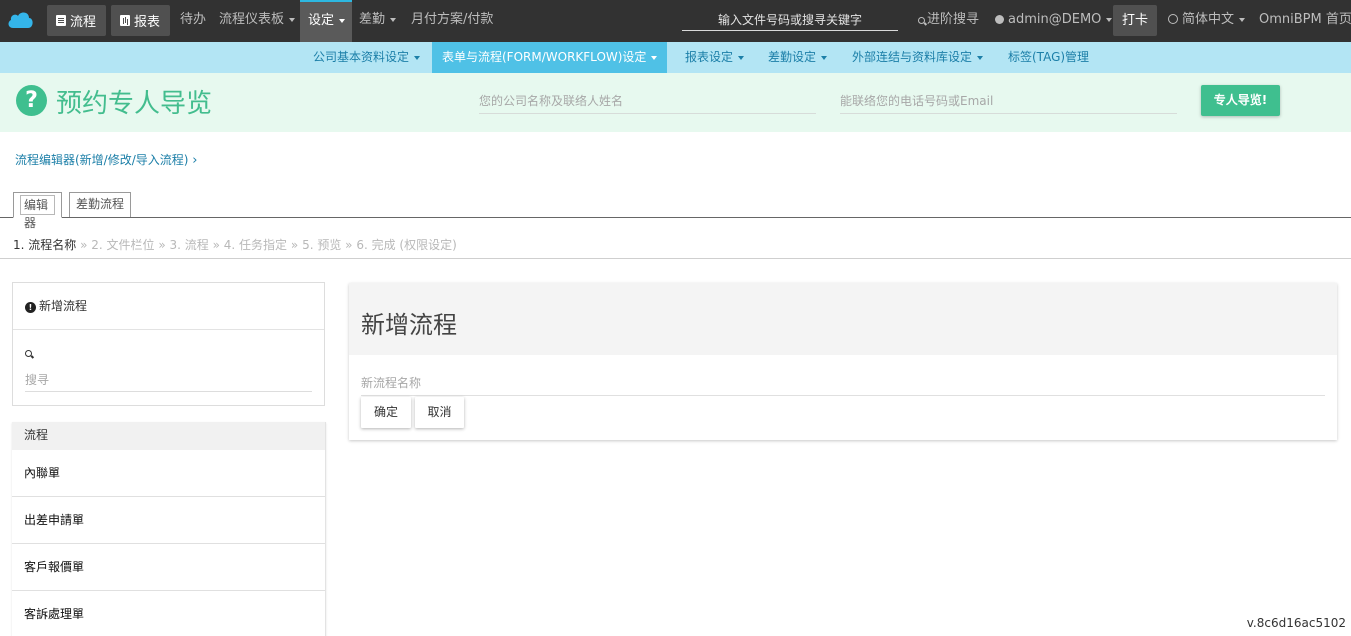 The image size is (1351, 636). Describe the element at coordinates (195, 160) in the screenshot. I see `chevron-right-icon: ›` at that location.